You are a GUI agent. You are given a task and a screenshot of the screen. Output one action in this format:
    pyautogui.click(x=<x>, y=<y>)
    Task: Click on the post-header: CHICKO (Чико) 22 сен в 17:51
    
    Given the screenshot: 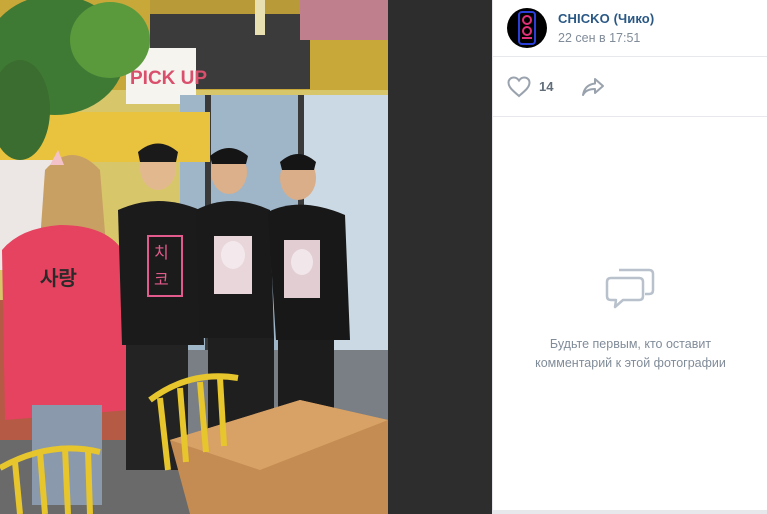 What is the action you would take?
    pyautogui.click(x=630, y=28)
    